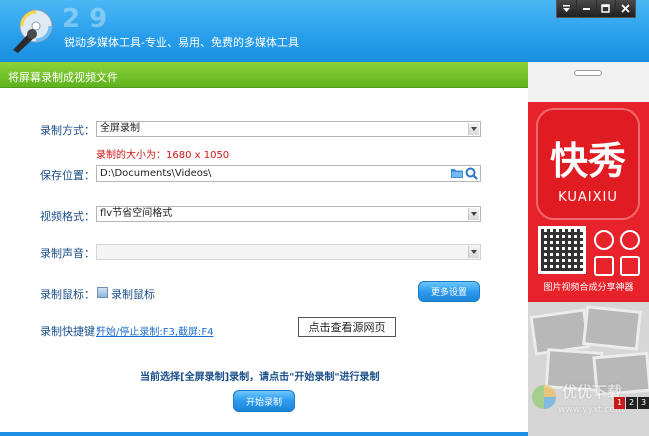 The width and height of the screenshot is (649, 436). Describe the element at coordinates (592, 392) in the screenshot. I see `watermark-text: 优优下载` at that location.